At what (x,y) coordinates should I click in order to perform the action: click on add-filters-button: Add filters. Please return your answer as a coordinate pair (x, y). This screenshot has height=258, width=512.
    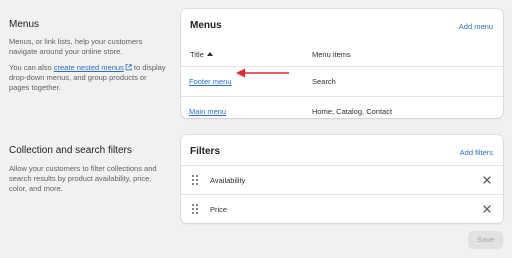
    Looking at the image, I should click on (476, 152).